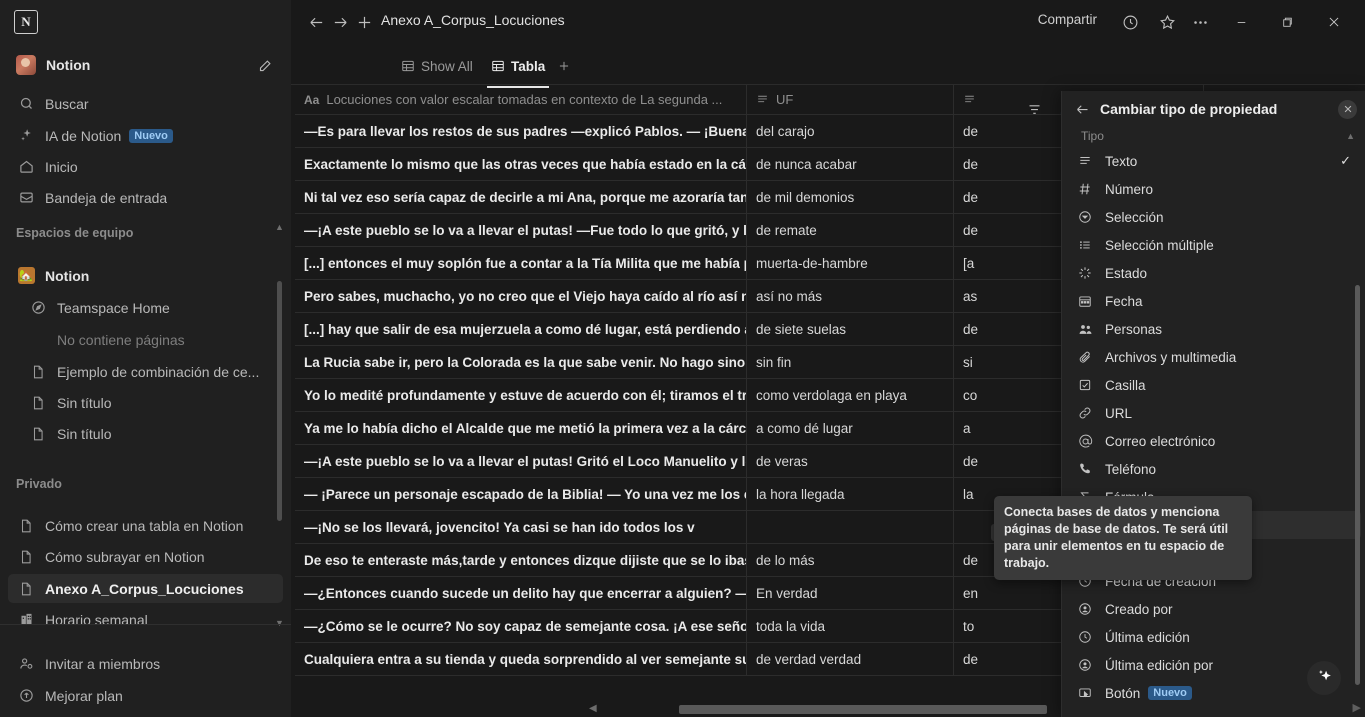 The width and height of the screenshot is (1365, 717). I want to click on column-header-uf: UF, so click(850, 100).